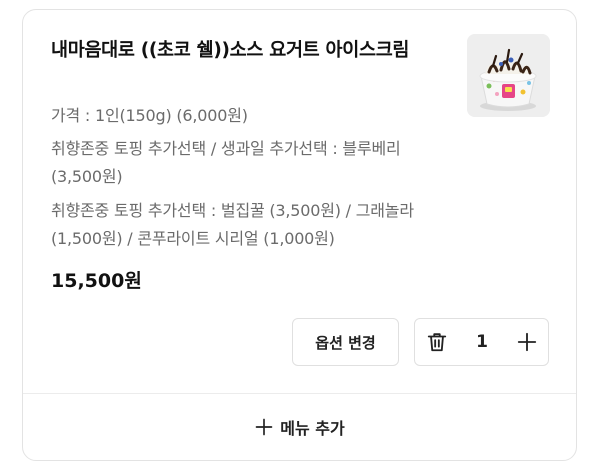  I want to click on item-price: 15,500원, so click(96, 281).